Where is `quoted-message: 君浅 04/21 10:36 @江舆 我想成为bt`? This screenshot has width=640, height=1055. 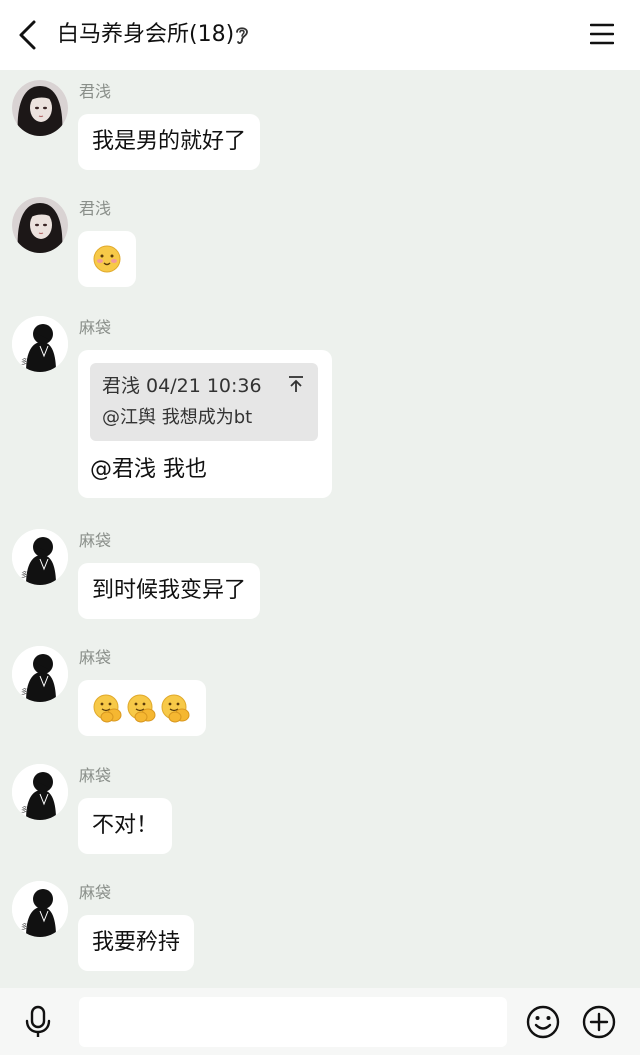 quoted-message: 君浅 04/21 10:36 @江舆 我想成为bt is located at coordinates (204, 402).